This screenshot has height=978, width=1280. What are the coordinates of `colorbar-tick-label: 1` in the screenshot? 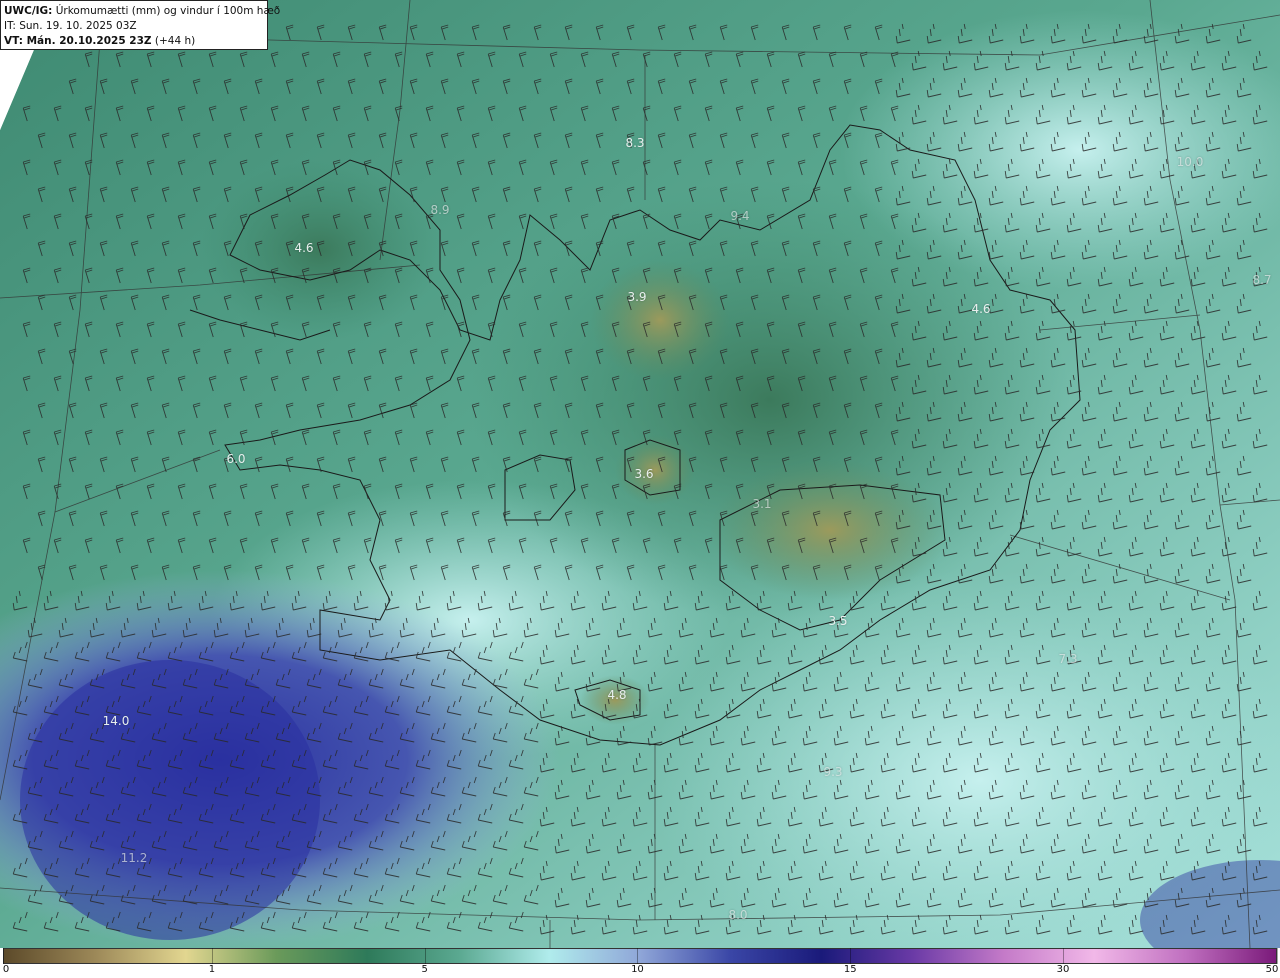 It's located at (212, 969).